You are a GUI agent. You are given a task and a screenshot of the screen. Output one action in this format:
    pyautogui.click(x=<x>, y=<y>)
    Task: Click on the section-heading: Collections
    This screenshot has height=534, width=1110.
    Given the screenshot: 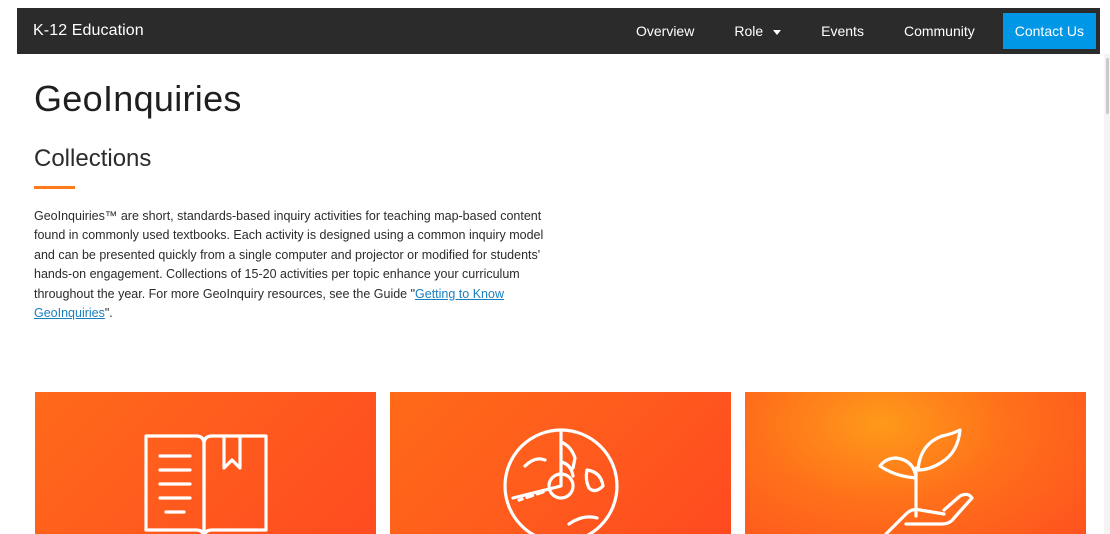 What is the action you would take?
    pyautogui.click(x=93, y=158)
    